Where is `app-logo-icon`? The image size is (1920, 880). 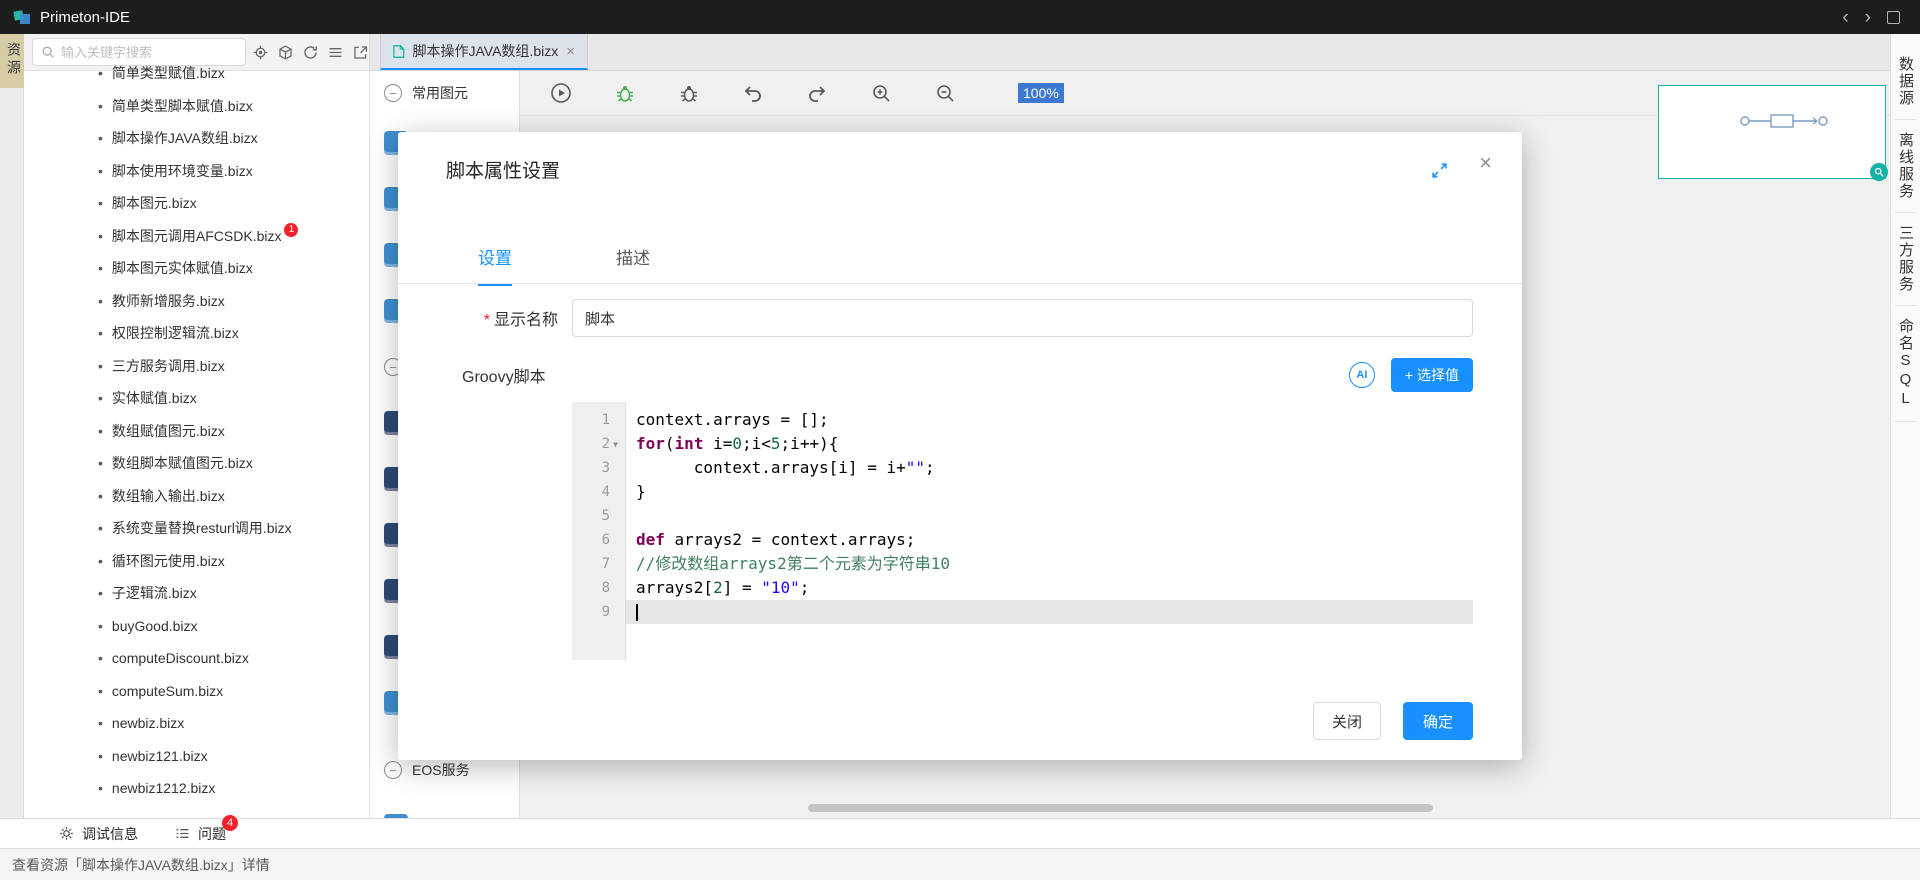 app-logo-icon is located at coordinates (22, 17).